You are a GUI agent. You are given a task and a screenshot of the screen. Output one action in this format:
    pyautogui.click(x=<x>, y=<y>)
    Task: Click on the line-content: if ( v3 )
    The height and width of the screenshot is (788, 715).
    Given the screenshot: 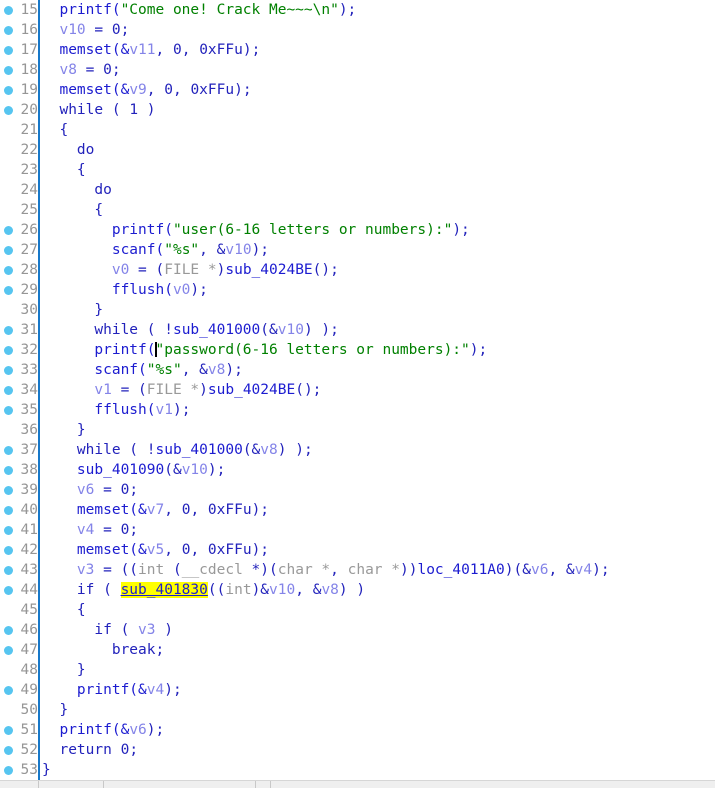 What is the action you would take?
    pyautogui.click(x=107, y=630)
    